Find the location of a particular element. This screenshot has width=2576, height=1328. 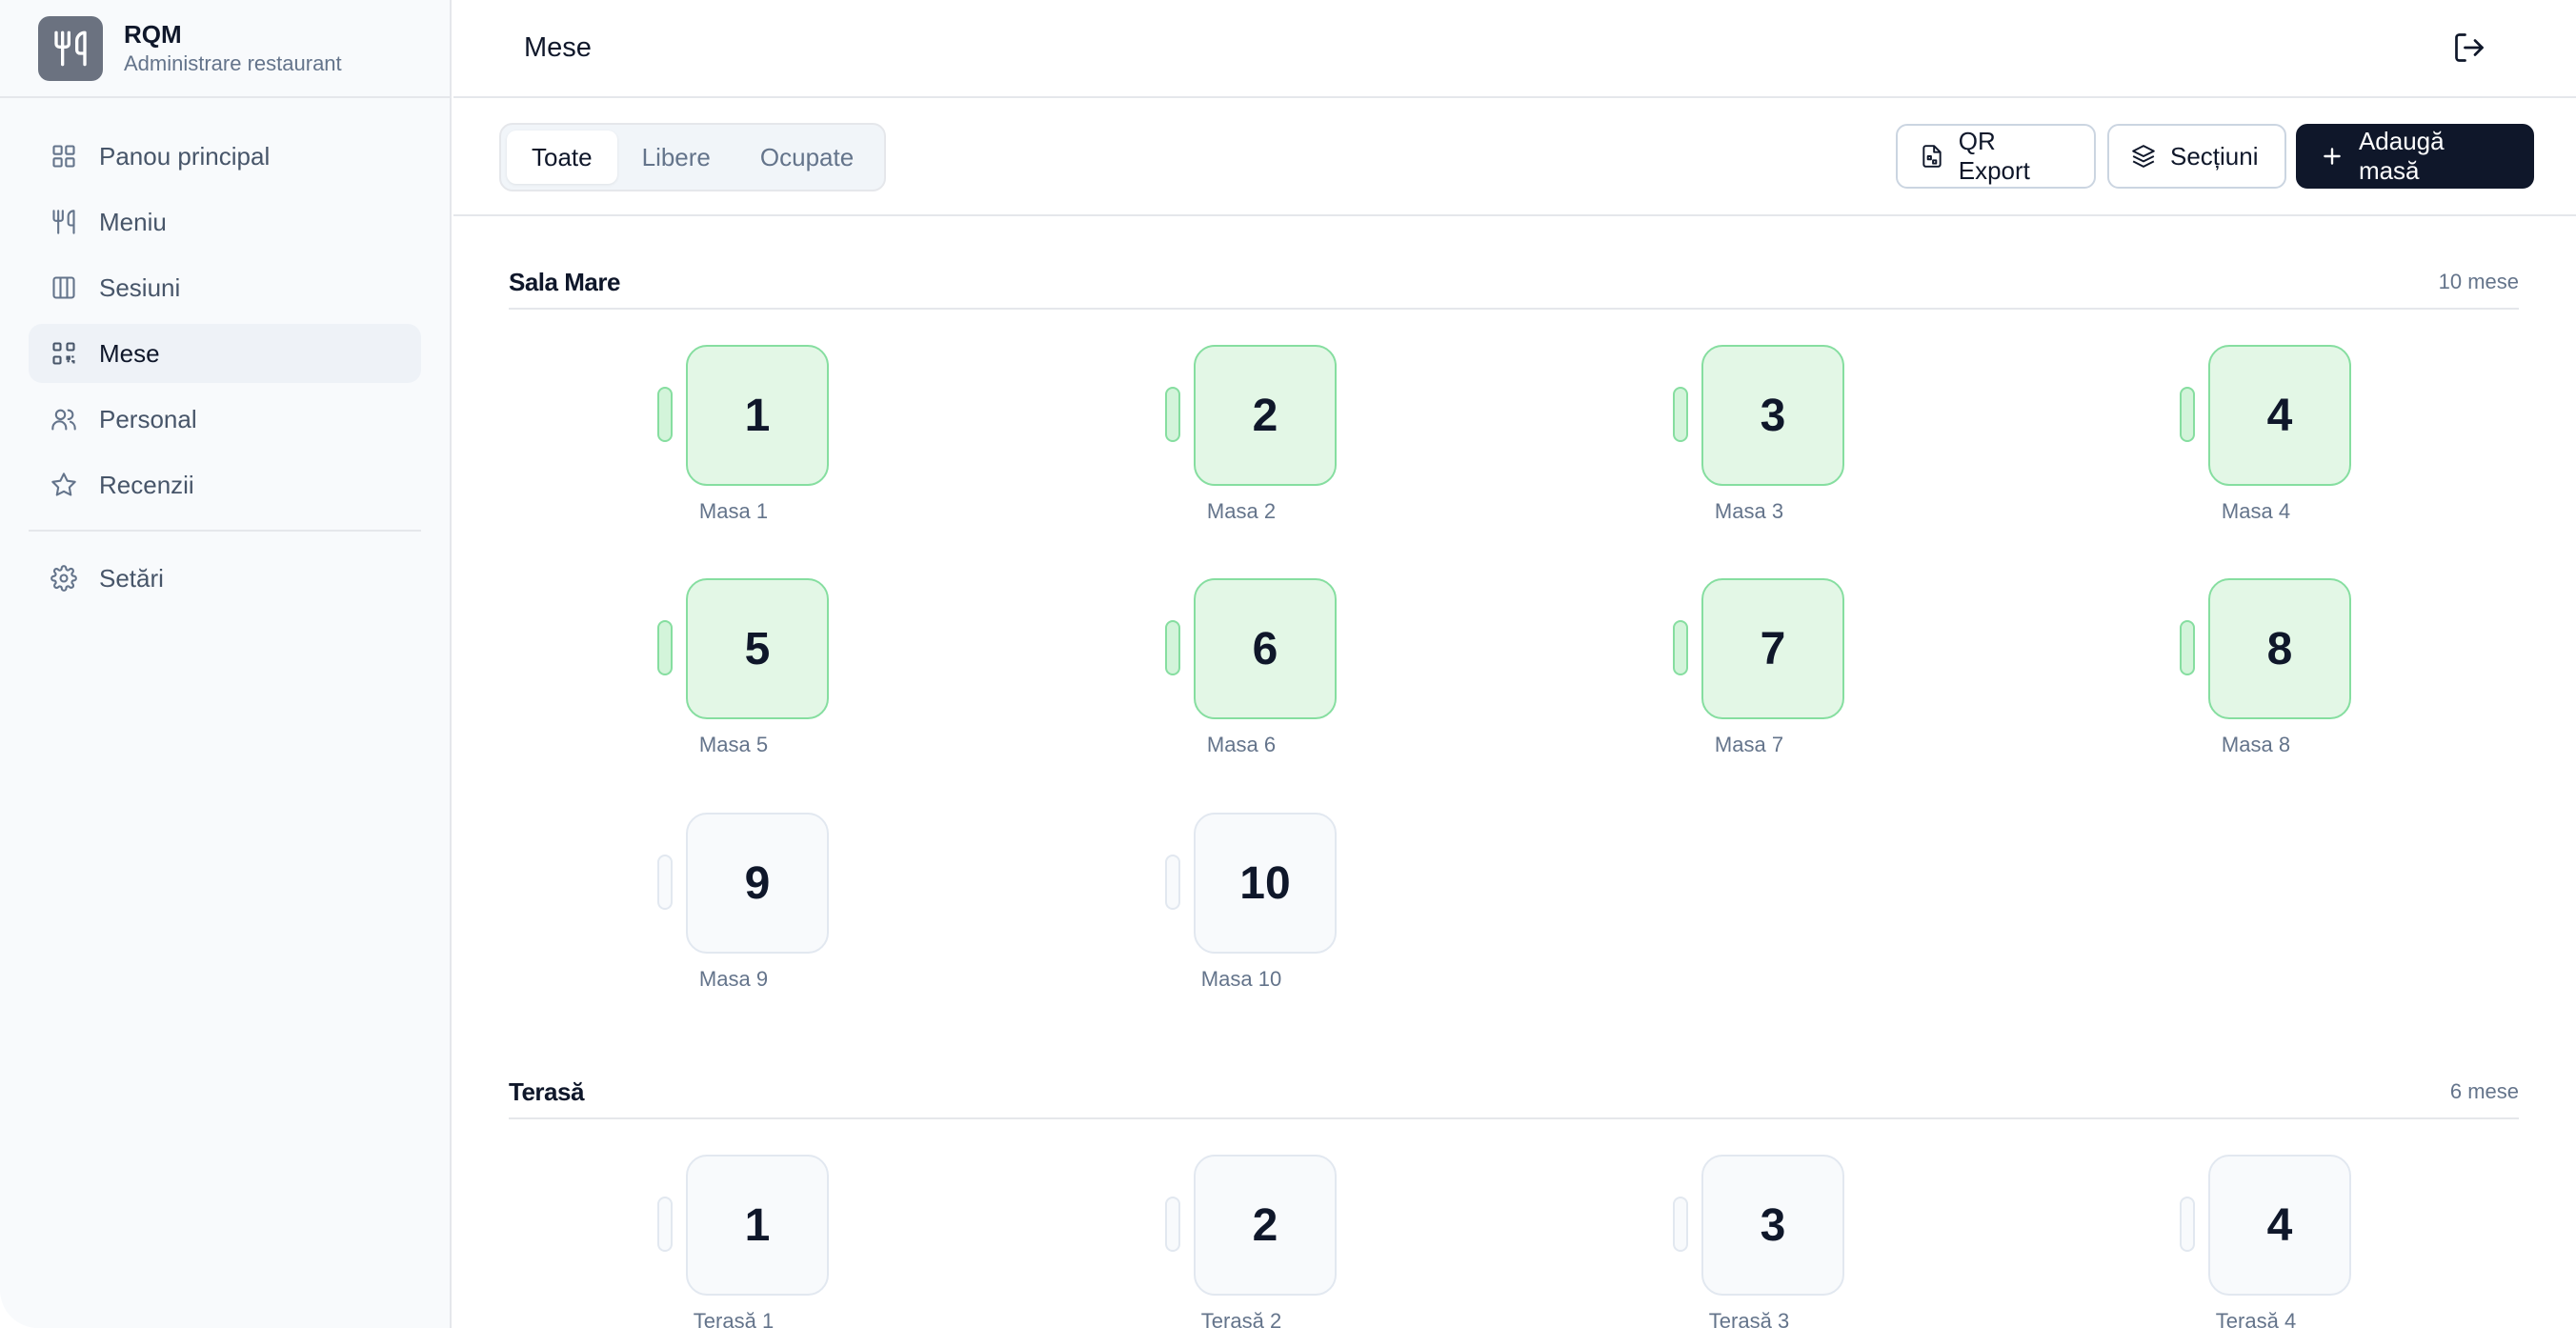

table-name: Masa 10 is located at coordinates (1241, 979).